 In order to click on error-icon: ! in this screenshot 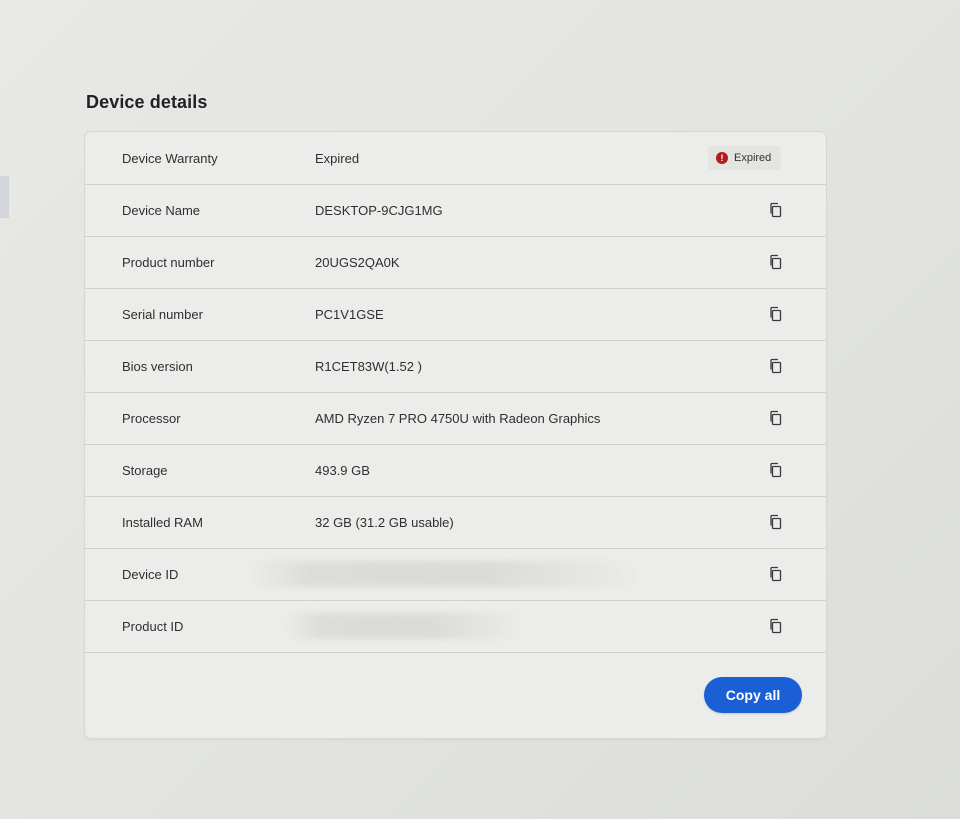, I will do `click(722, 158)`.